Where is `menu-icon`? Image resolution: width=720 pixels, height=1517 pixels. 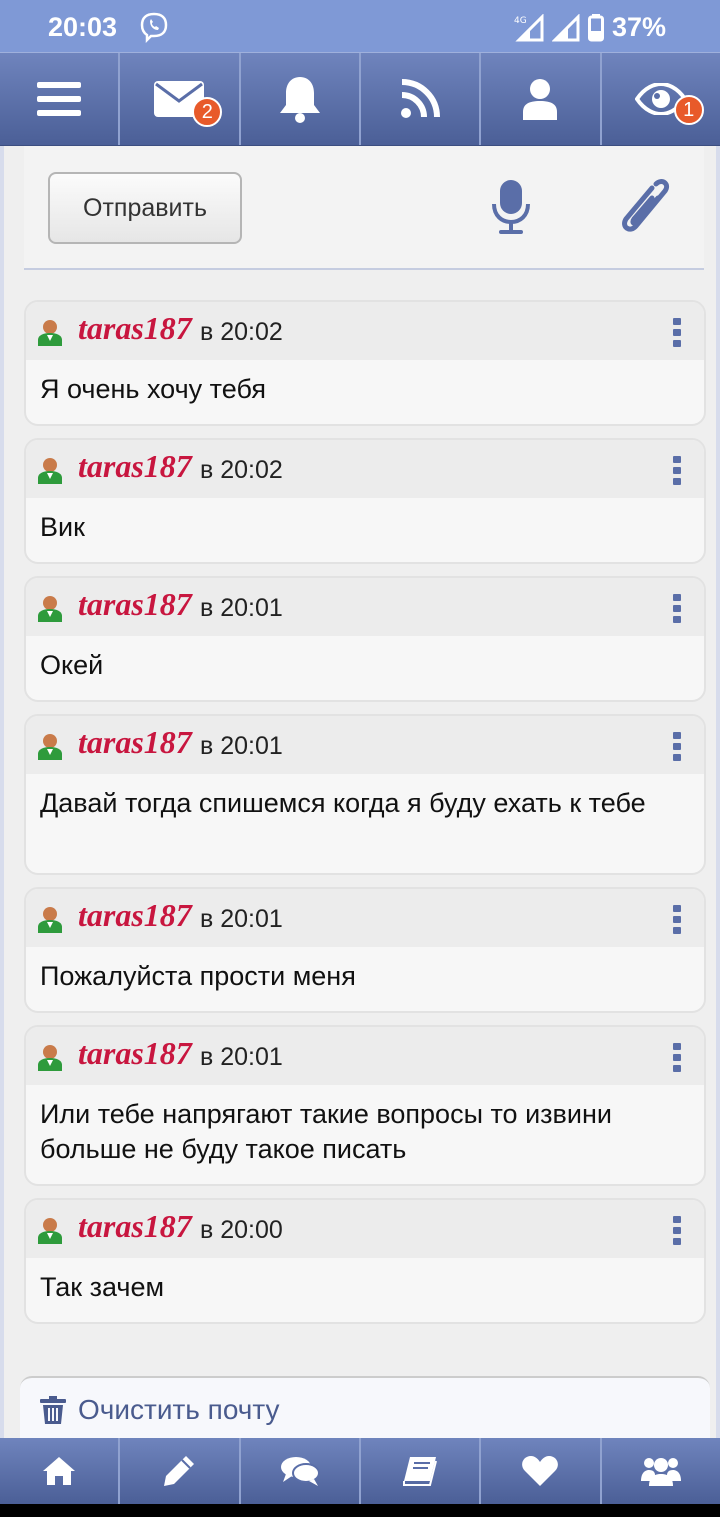
menu-icon is located at coordinates (59, 99).